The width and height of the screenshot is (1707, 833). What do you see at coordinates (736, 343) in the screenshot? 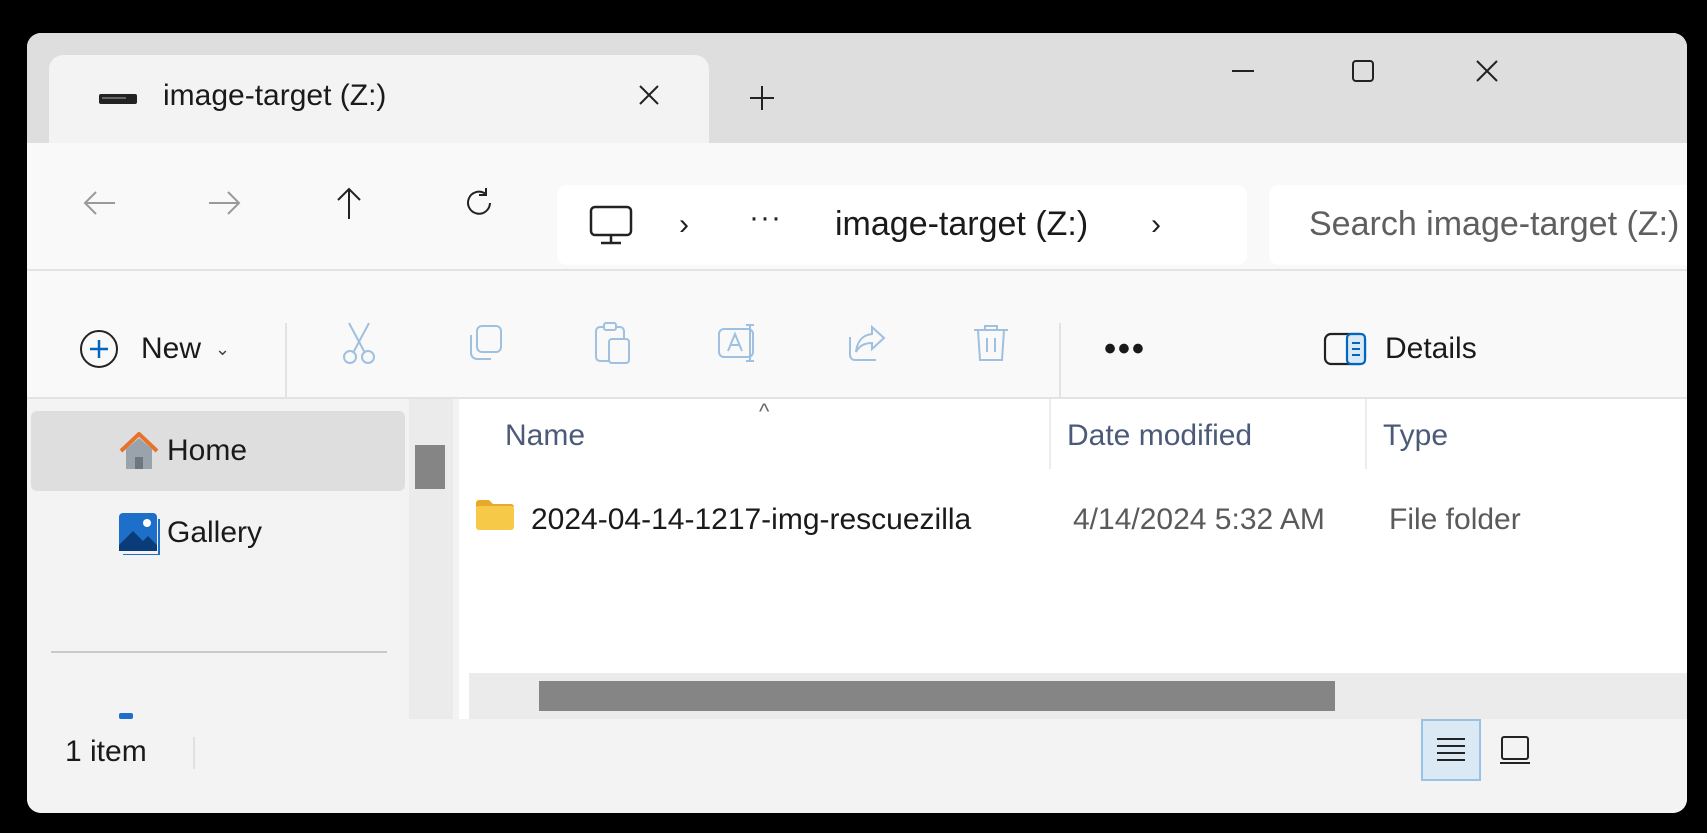
I see `rename-icon` at bounding box center [736, 343].